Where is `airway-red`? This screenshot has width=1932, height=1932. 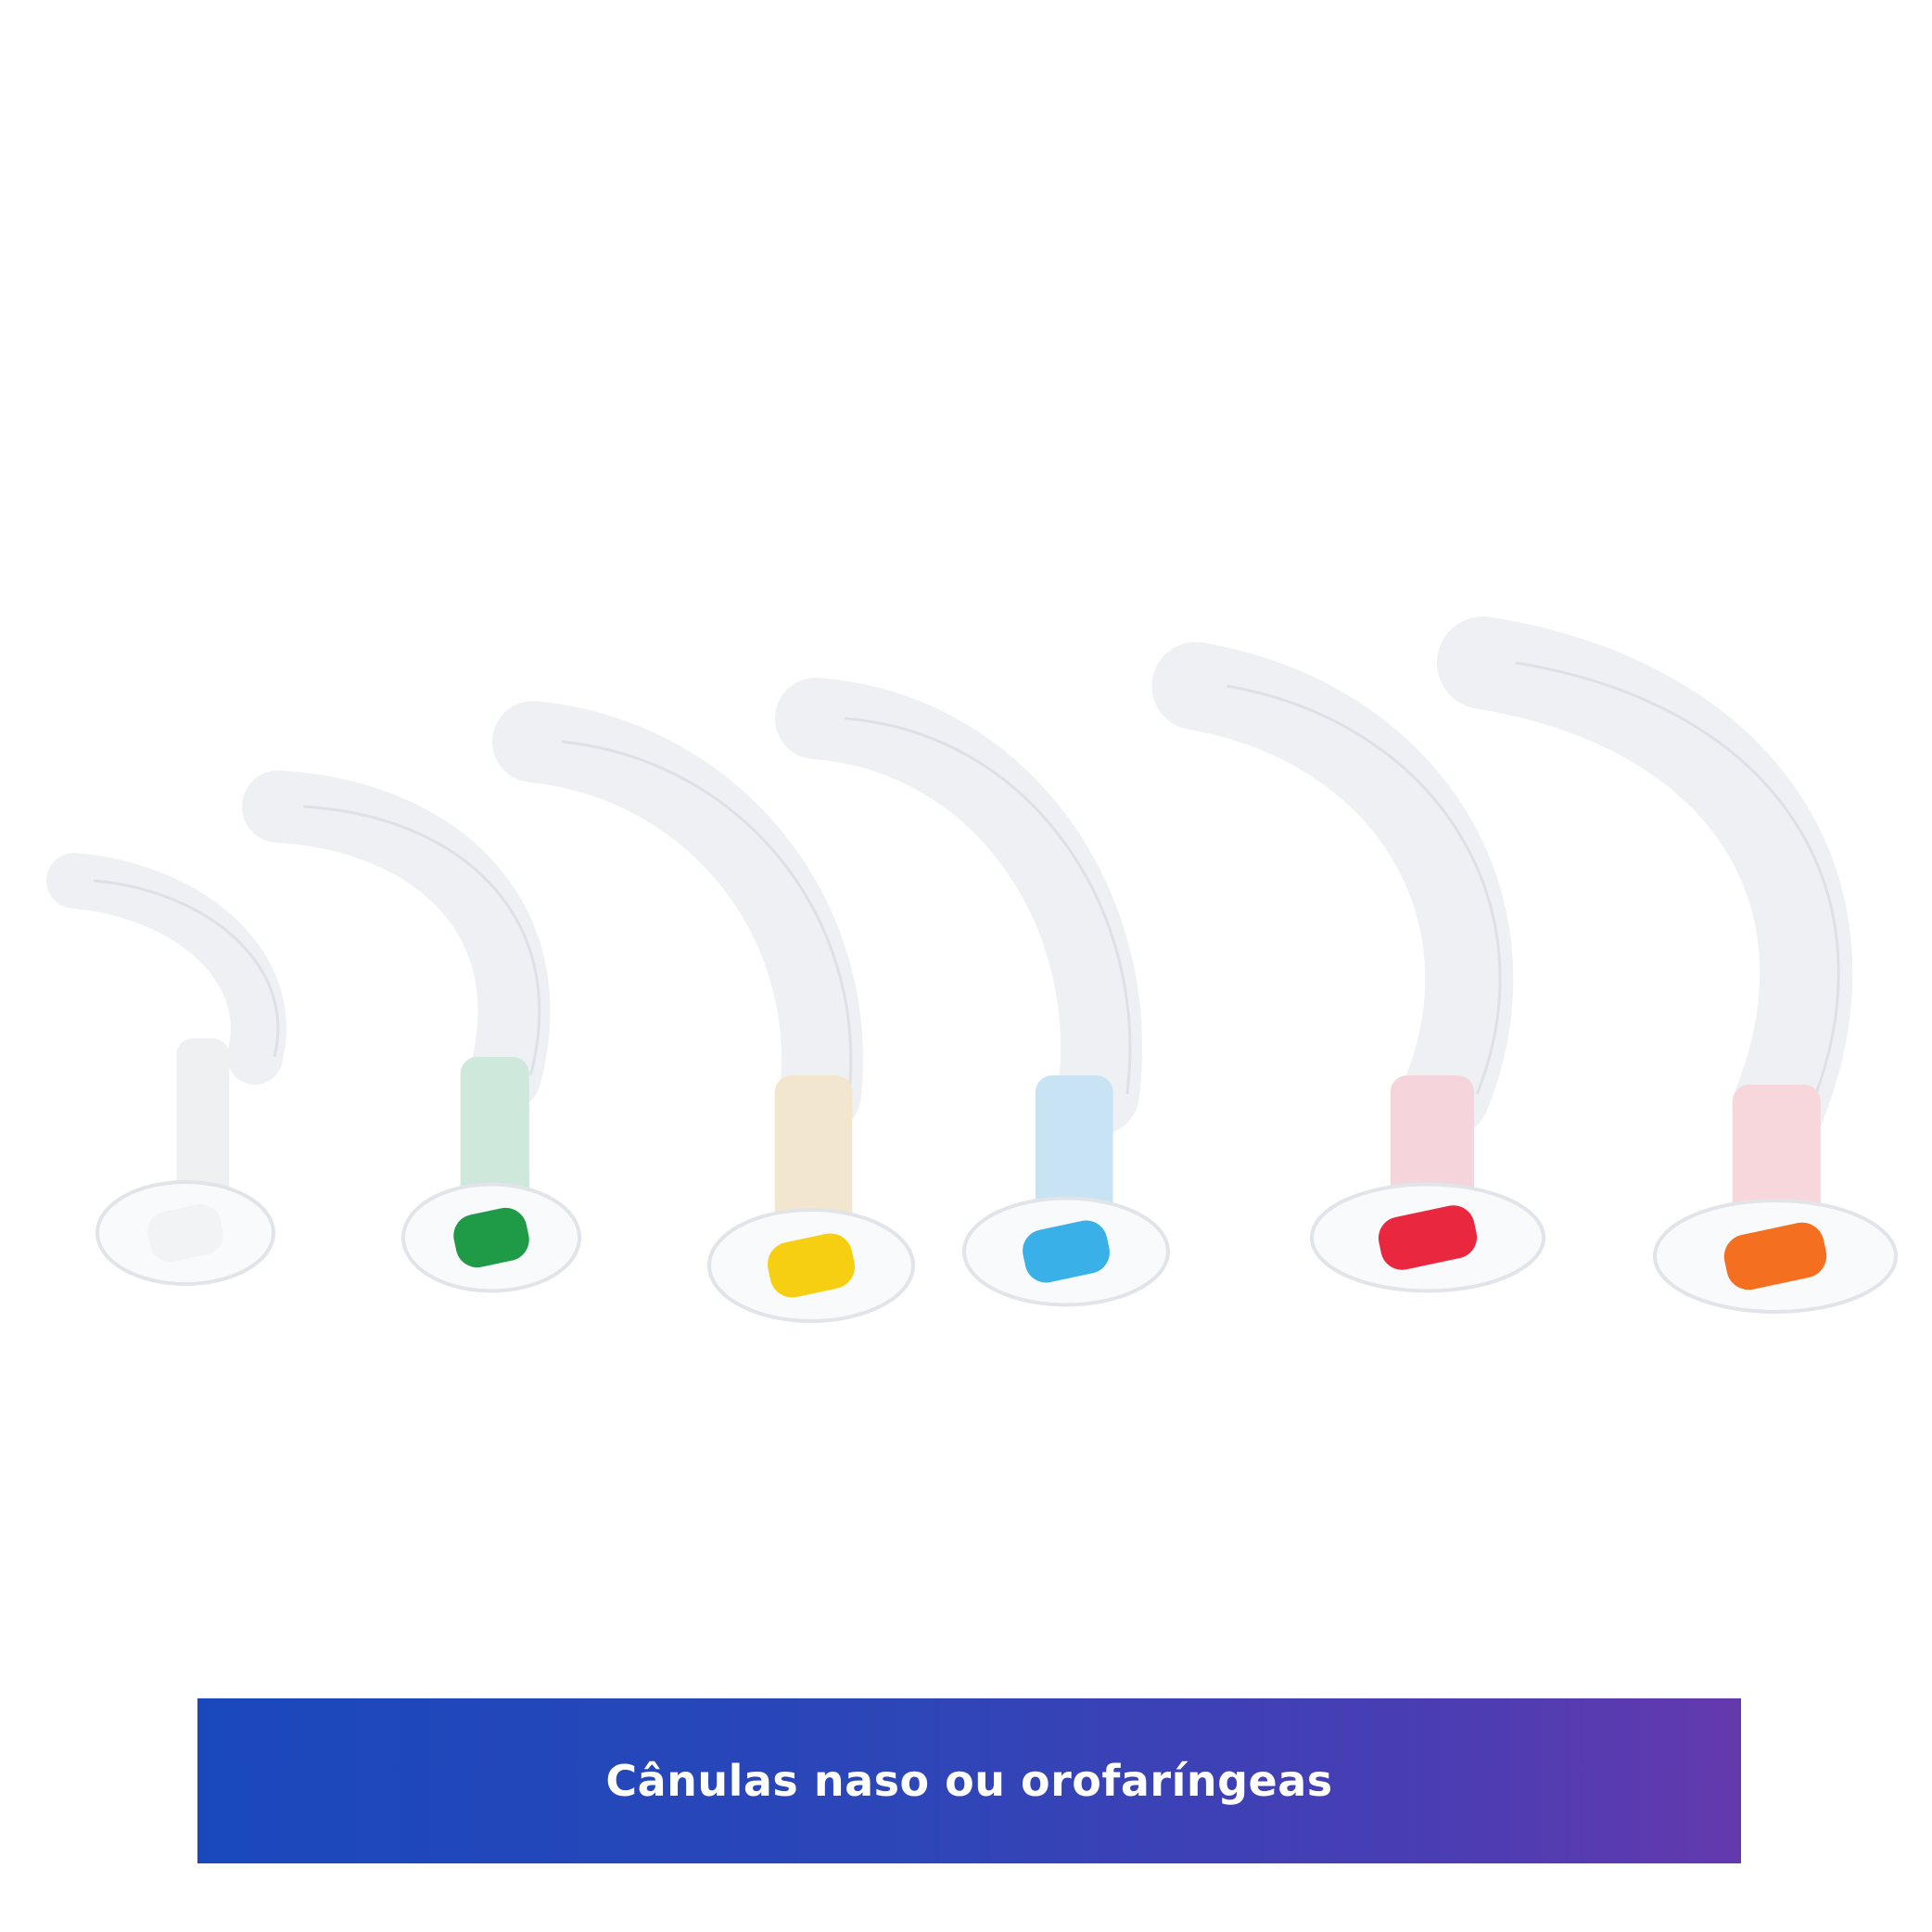 airway-red is located at coordinates (1348, 967).